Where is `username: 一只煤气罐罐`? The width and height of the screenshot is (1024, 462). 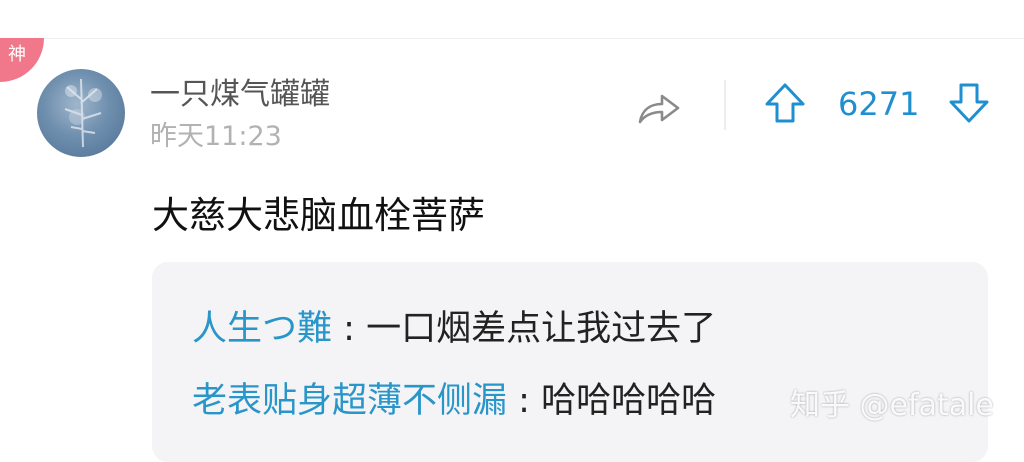 username: 一只煤气罐罐 is located at coordinates (240, 95).